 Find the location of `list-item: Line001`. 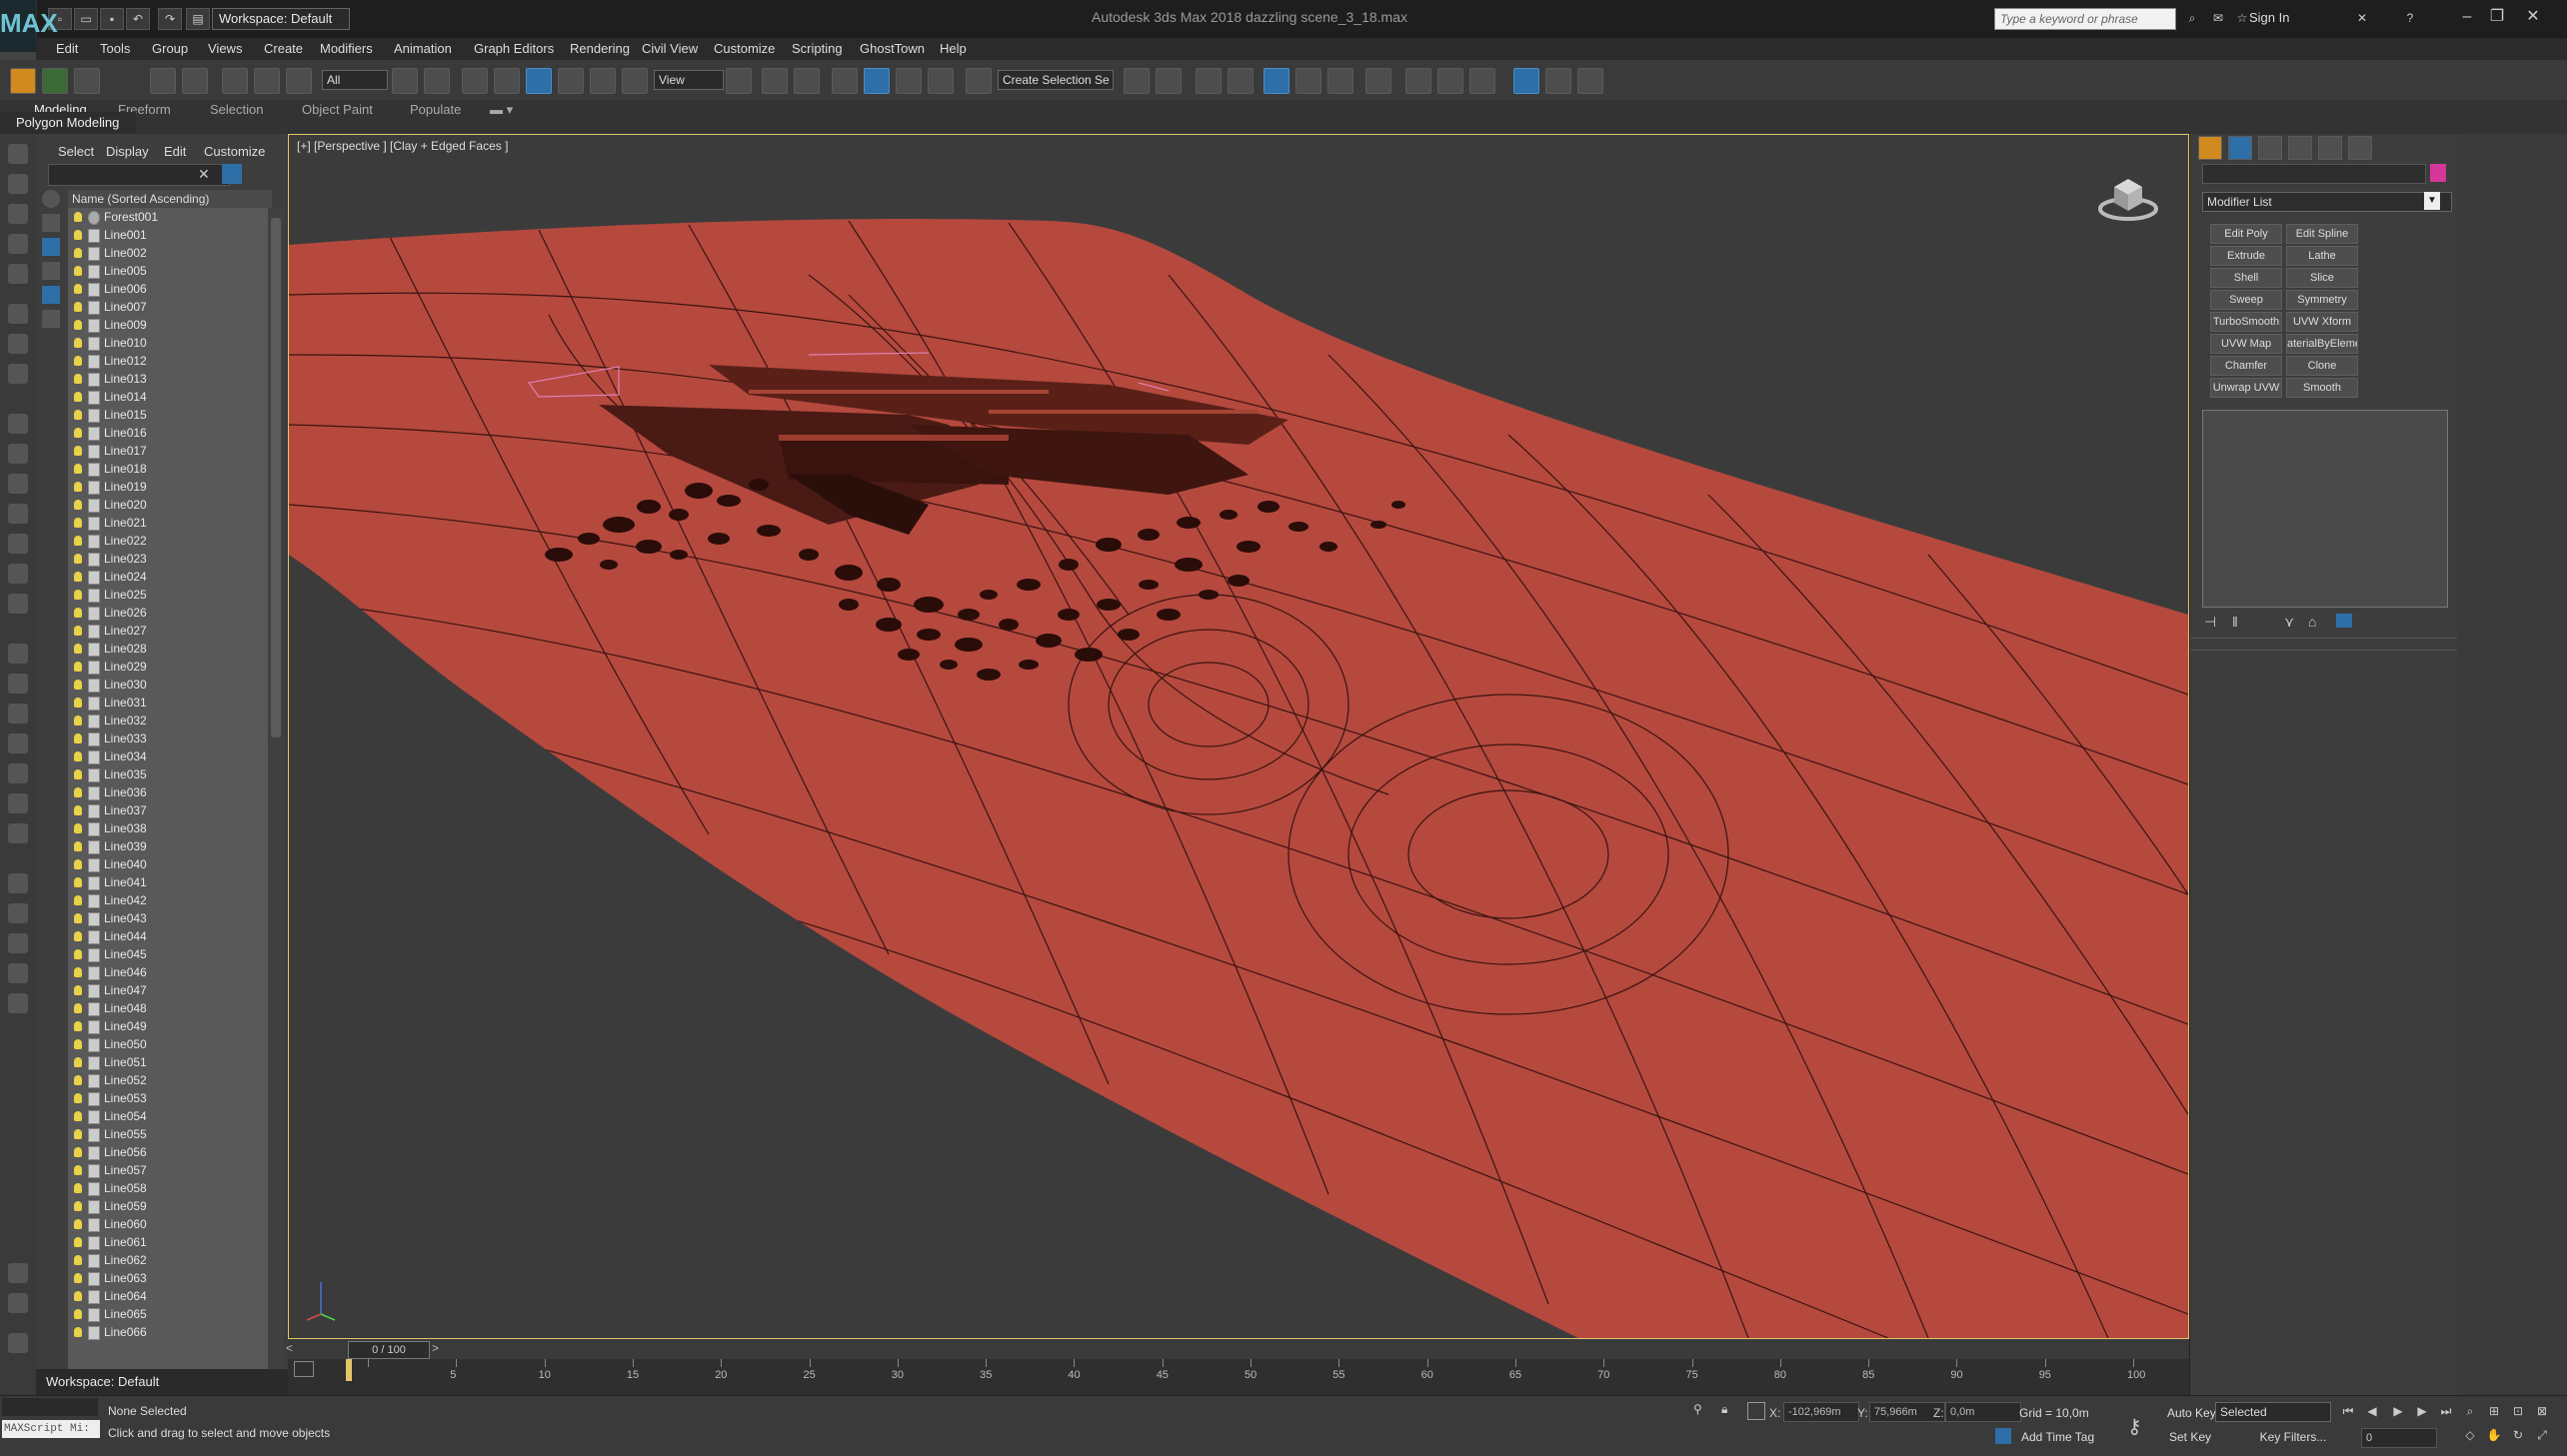

list-item: Line001 is located at coordinates (168, 235).